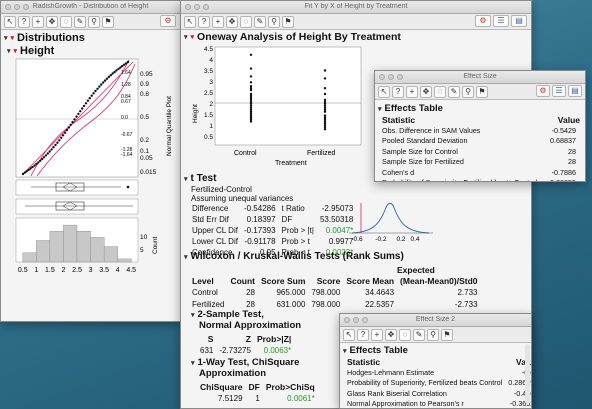 The width and height of the screenshot is (592, 409). I want to click on effect-size-2-titlebar: Effect Size 2, so click(435, 320).